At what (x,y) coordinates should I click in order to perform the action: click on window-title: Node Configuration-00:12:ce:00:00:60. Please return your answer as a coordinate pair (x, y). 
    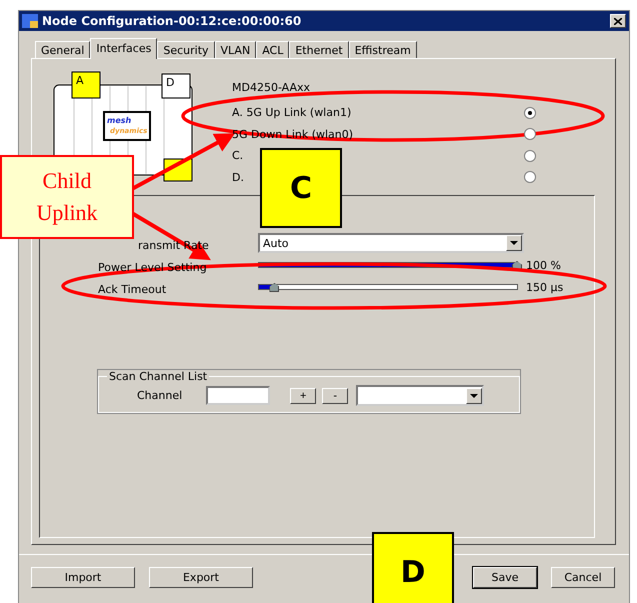
    Looking at the image, I should click on (172, 21).